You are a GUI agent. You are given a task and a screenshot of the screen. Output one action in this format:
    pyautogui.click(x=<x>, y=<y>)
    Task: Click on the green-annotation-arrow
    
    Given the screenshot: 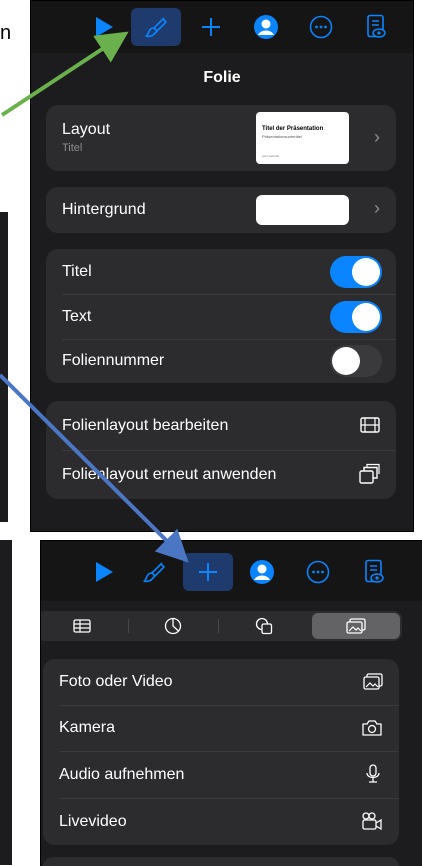 What is the action you would take?
    pyautogui.click(x=64, y=74)
    